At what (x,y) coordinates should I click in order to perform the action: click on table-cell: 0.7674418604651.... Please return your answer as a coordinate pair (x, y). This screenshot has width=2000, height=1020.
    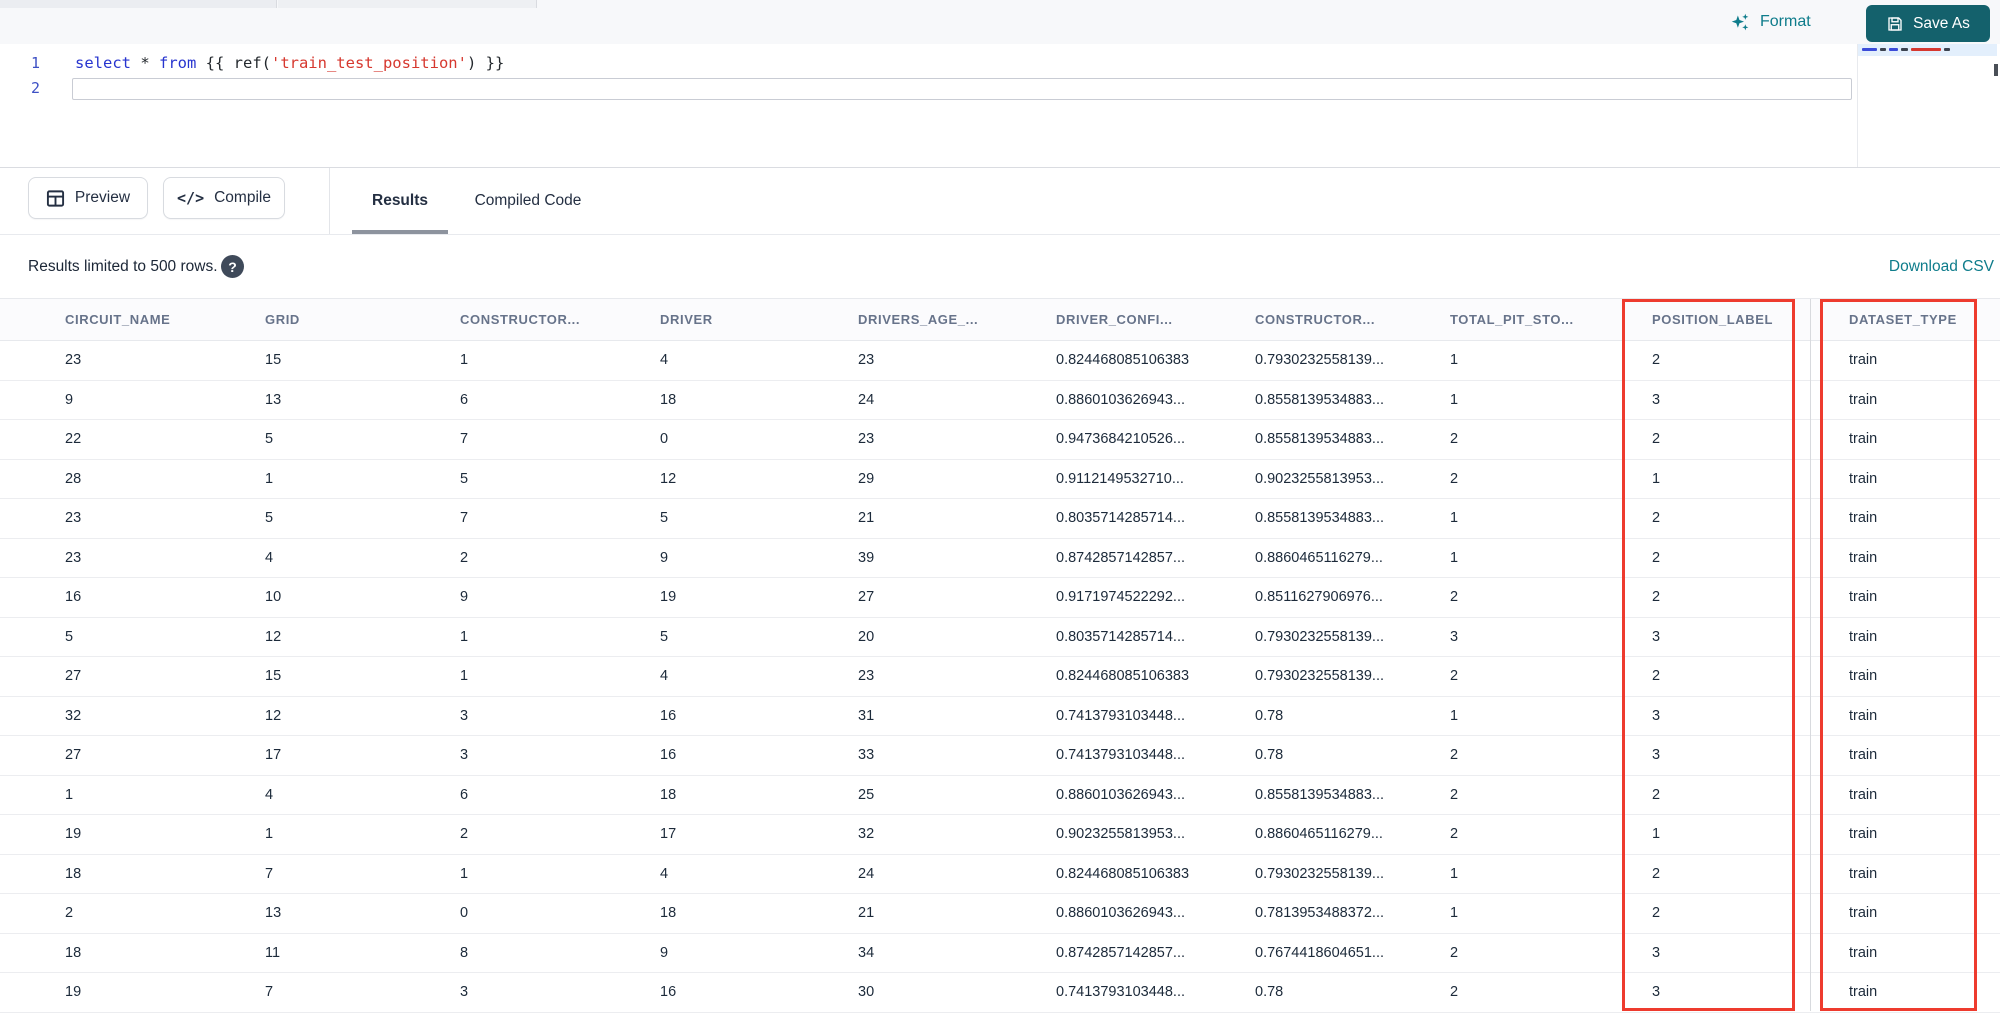
    Looking at the image, I should click on (1320, 952).